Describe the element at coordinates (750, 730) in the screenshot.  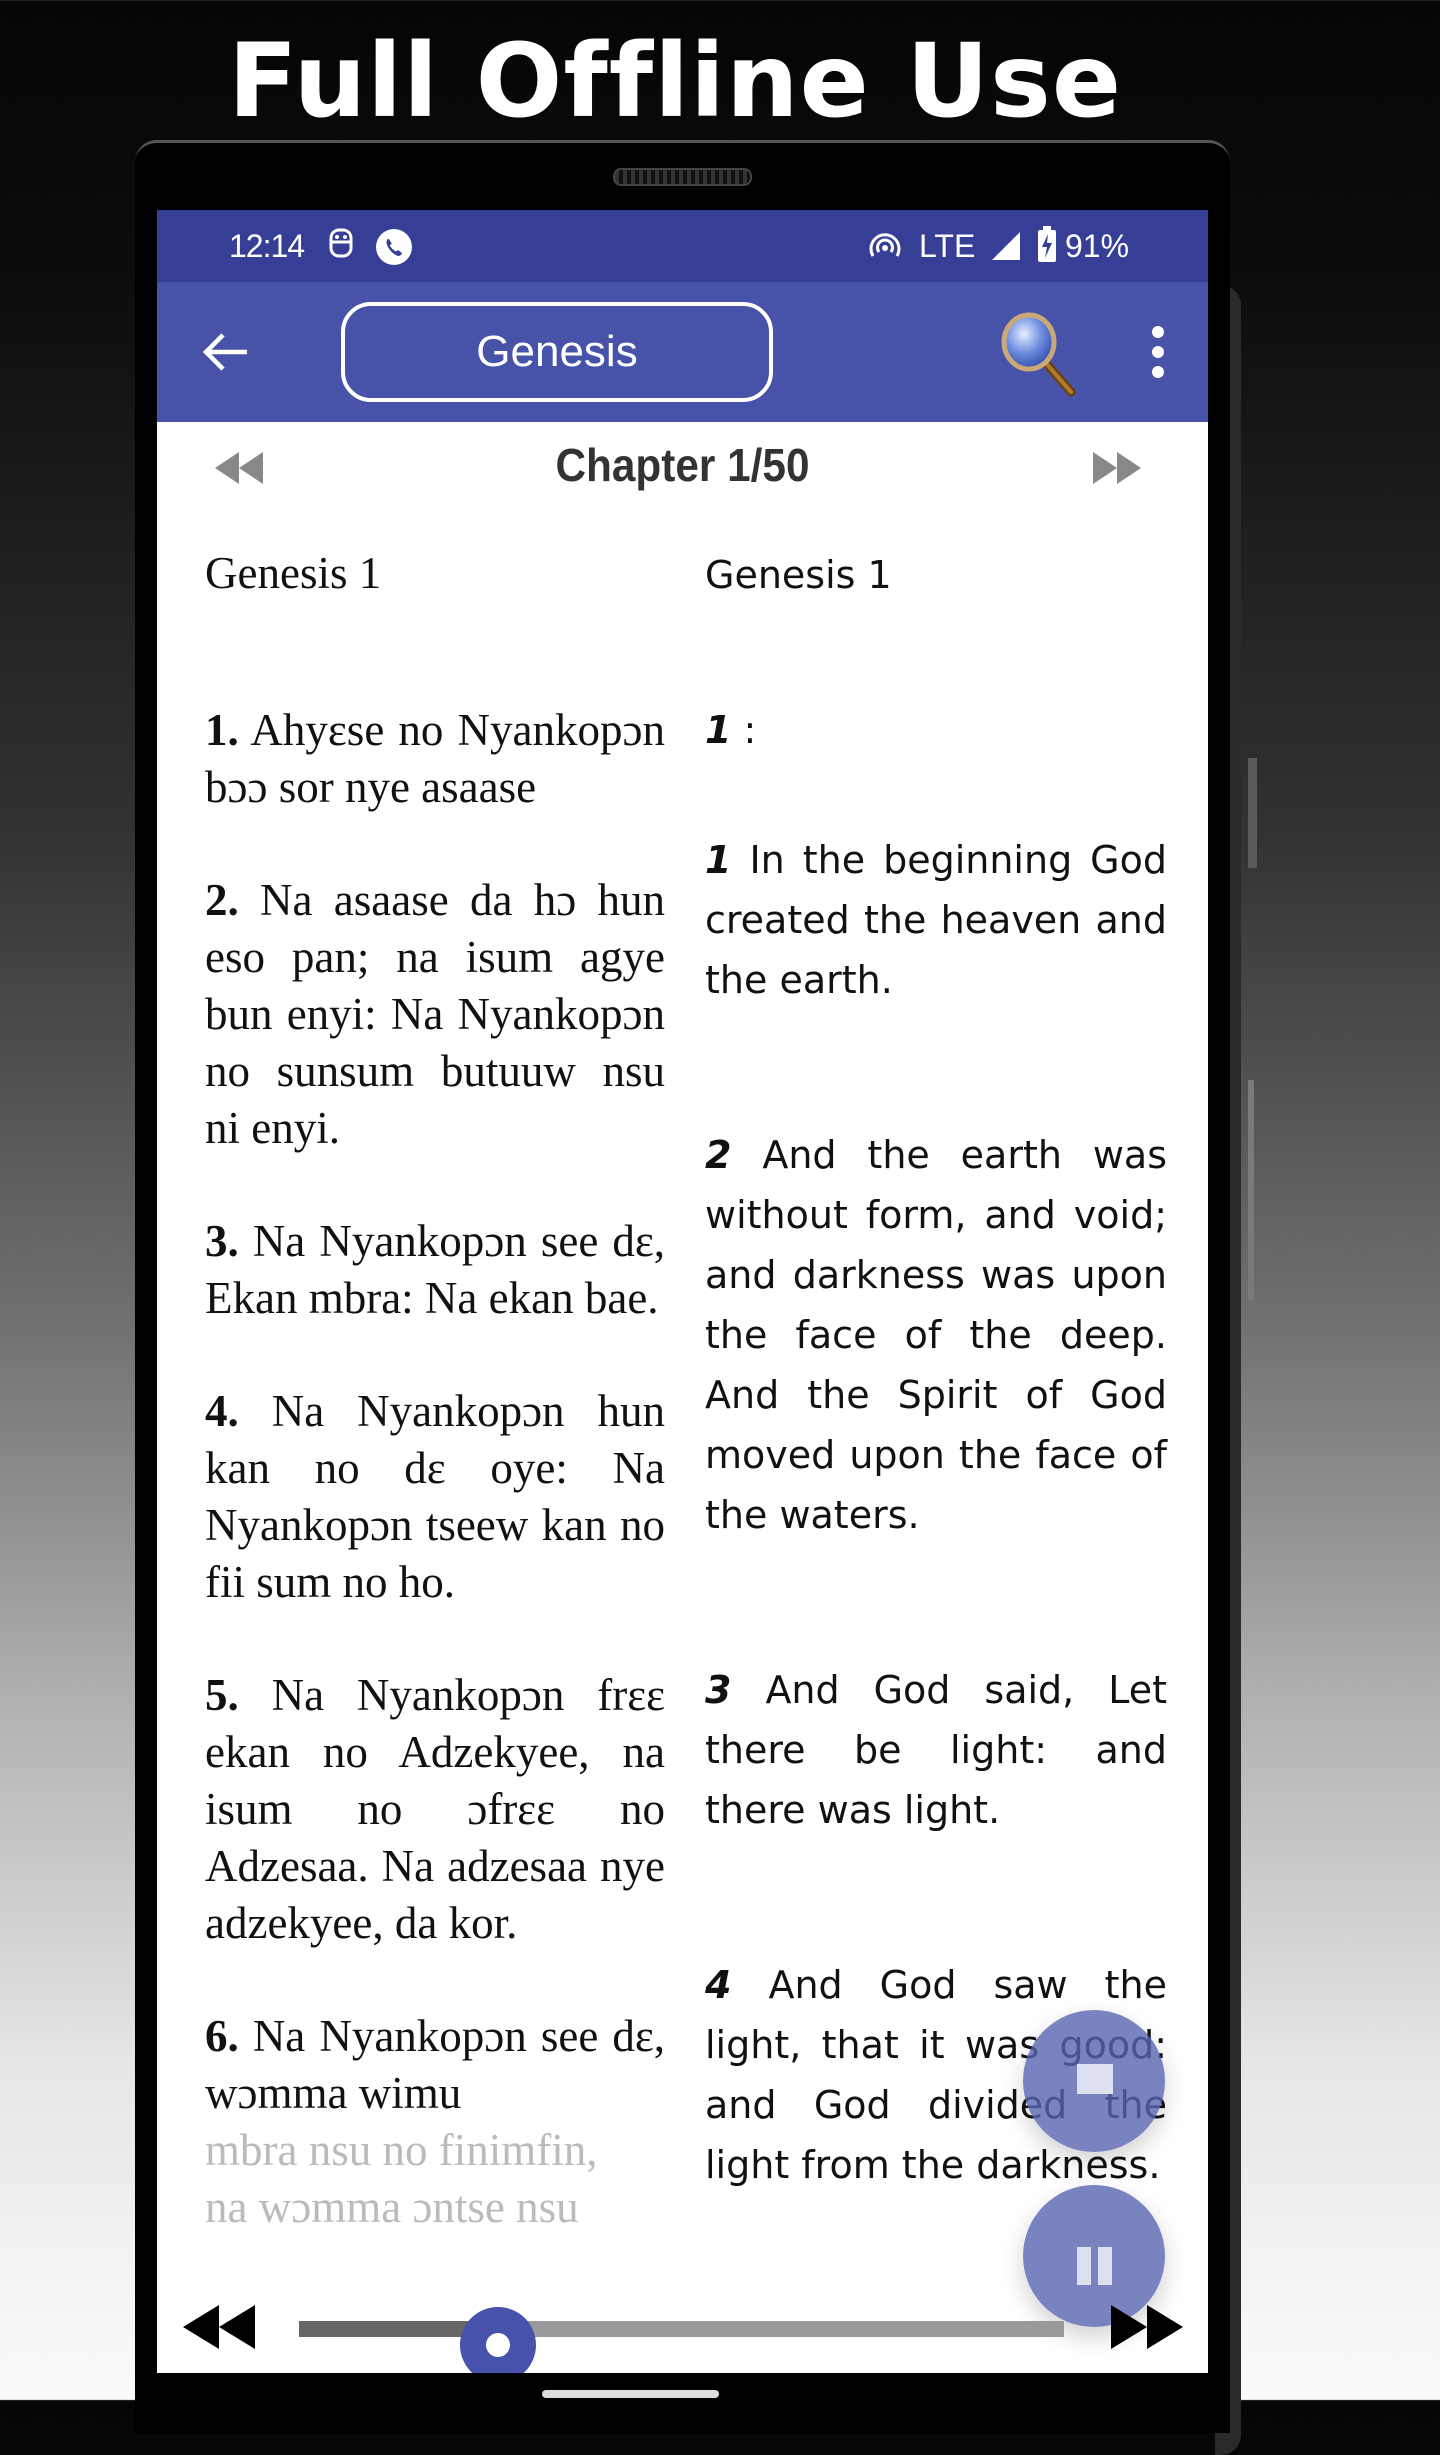
I see `chapter-marker-colon: :` at that location.